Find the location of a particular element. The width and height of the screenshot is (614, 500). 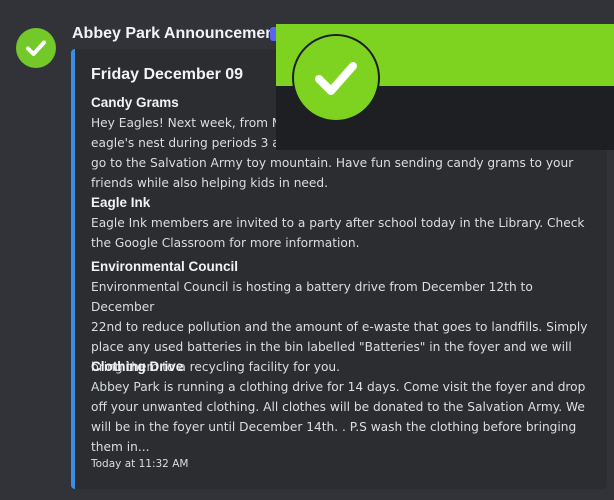

author-name: Abbey Park Announcements is located at coordinates (180, 34).